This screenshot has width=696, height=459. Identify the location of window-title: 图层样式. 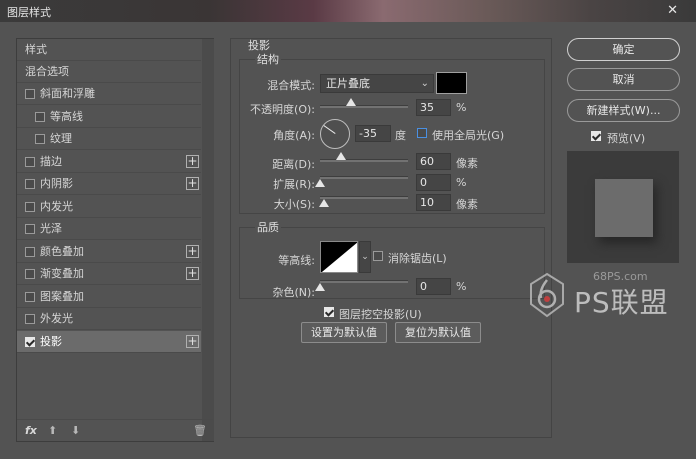
(29, 12).